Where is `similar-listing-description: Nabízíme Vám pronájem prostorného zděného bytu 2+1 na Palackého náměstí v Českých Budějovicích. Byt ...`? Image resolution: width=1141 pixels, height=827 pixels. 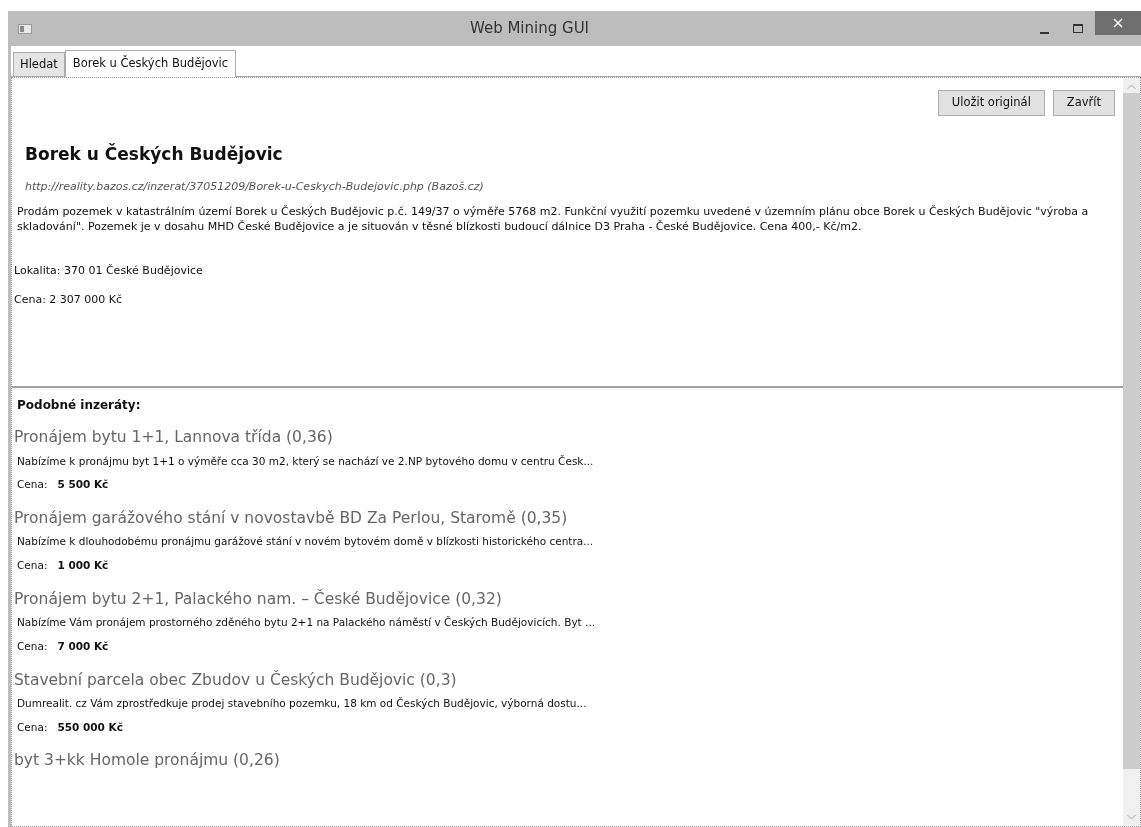
similar-listing-description: Nabízíme Vám pronájem prostorného zděného bytu 2+1 na Palackého náměstí v Českých Budějovicích. Byt ... is located at coordinates (307, 622).